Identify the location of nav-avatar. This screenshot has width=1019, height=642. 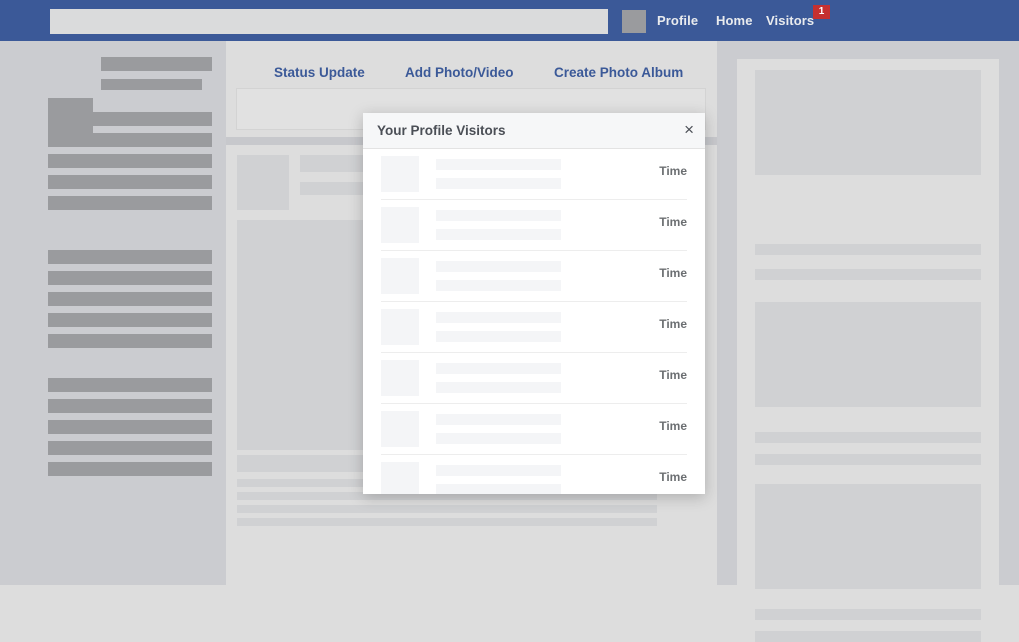
(634, 21).